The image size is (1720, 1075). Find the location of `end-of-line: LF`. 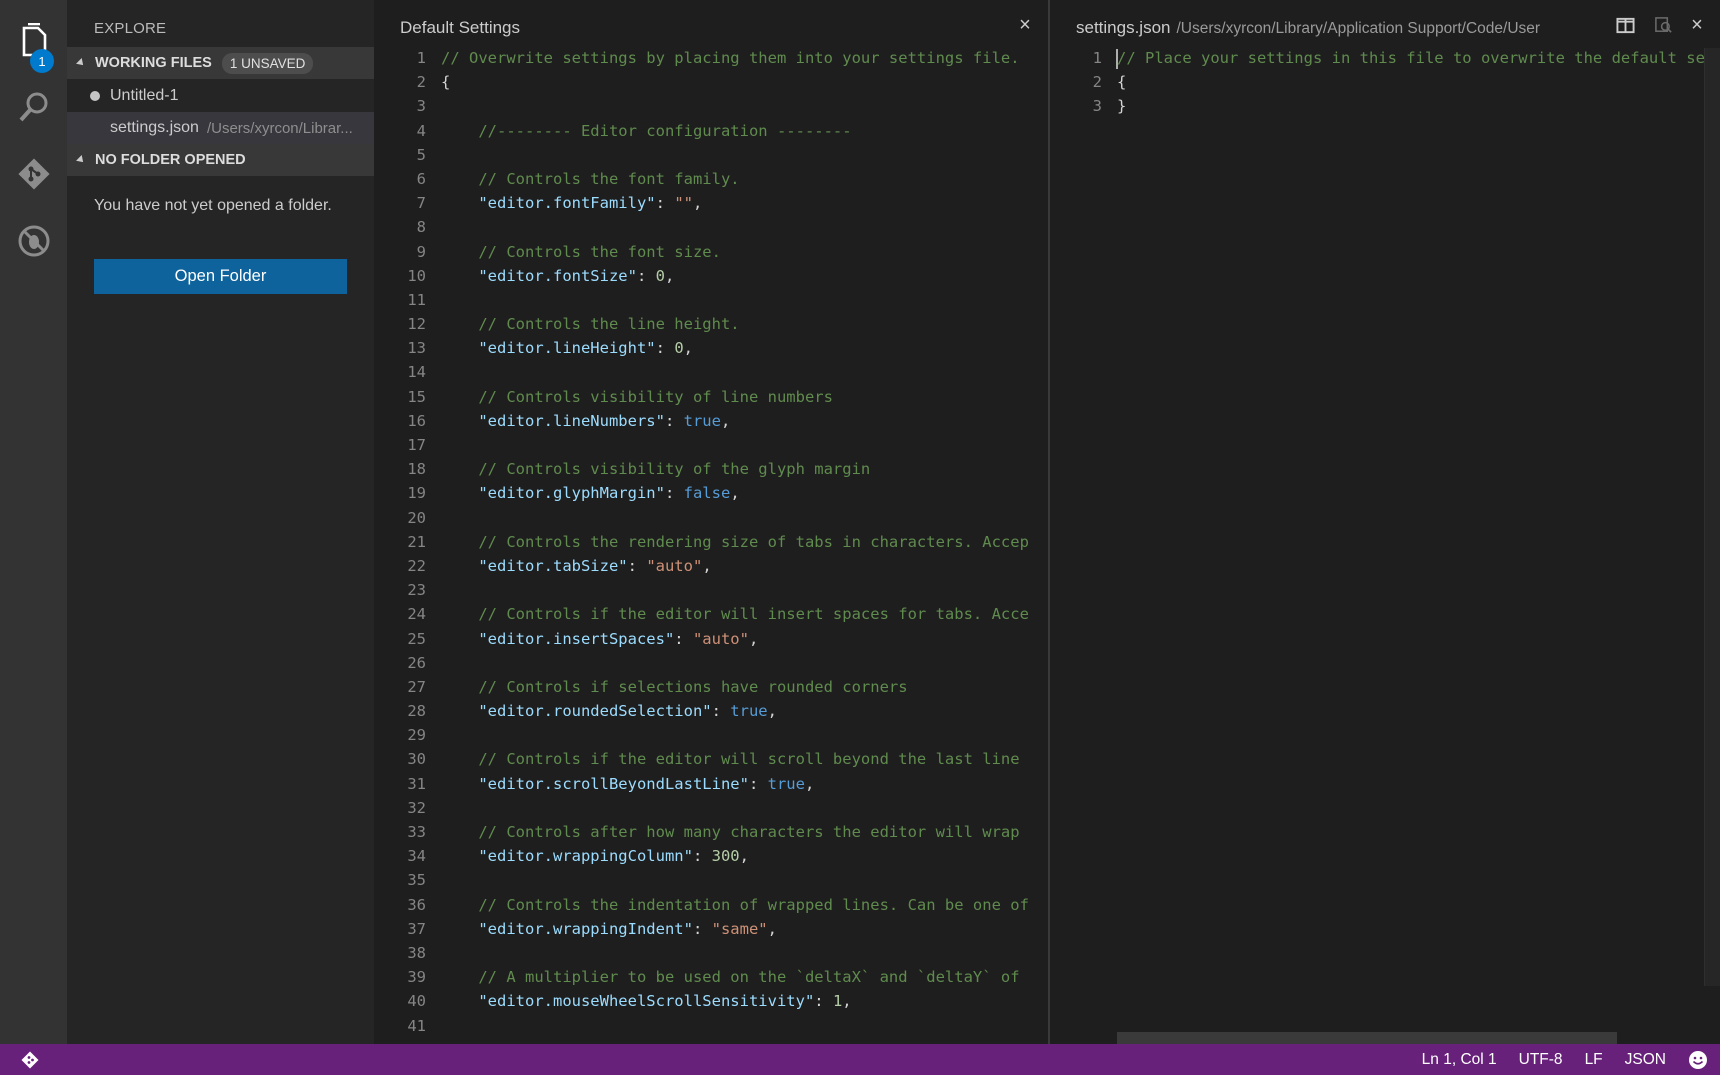

end-of-line: LF is located at coordinates (1594, 1060).